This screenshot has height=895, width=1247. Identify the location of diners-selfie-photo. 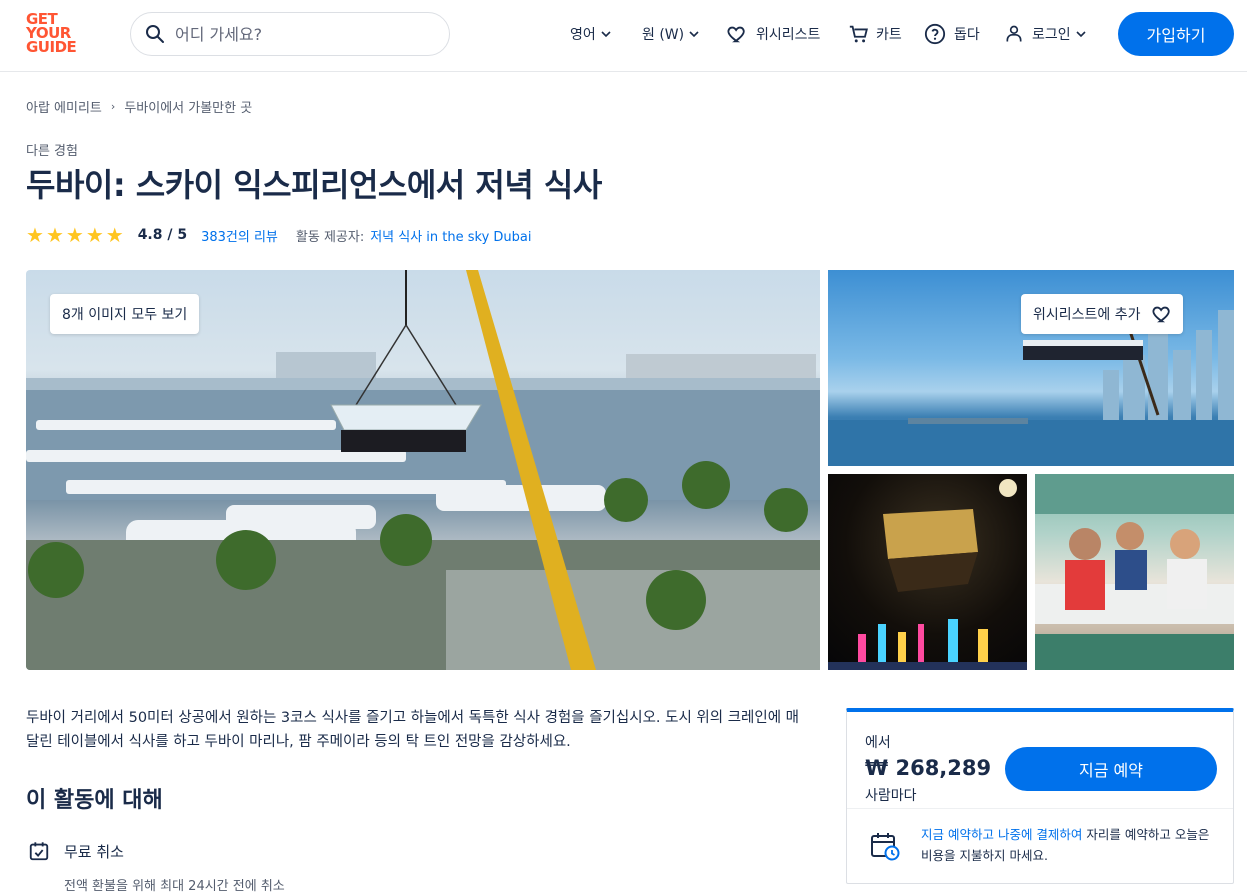
(1134, 572).